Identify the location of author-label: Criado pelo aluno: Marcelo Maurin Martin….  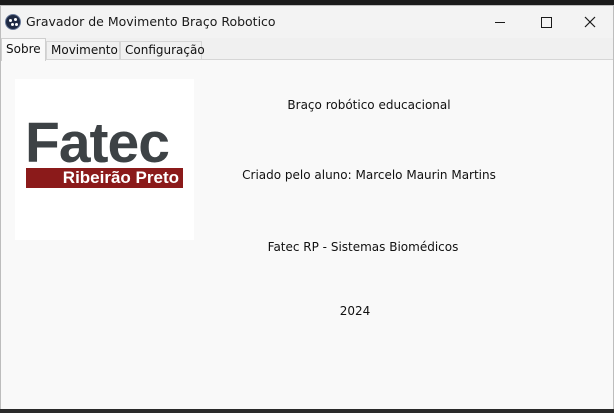
(369, 175).